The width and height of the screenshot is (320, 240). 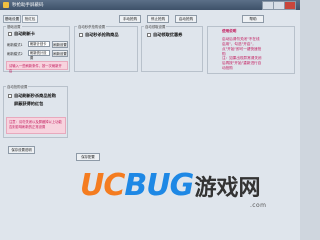 What do you see at coordinates (39, 44) in the screenshot?
I see `refresh-mode1-input: 刷新计划卡` at bounding box center [39, 44].